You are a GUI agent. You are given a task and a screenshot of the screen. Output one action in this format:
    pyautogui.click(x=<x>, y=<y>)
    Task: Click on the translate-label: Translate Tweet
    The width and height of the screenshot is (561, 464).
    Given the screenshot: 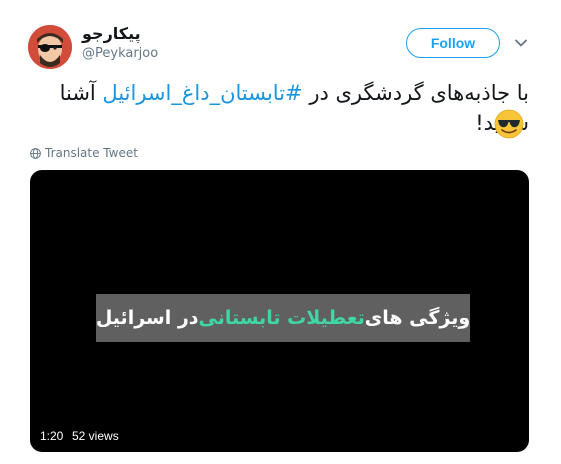 What is the action you would take?
    pyautogui.click(x=91, y=153)
    